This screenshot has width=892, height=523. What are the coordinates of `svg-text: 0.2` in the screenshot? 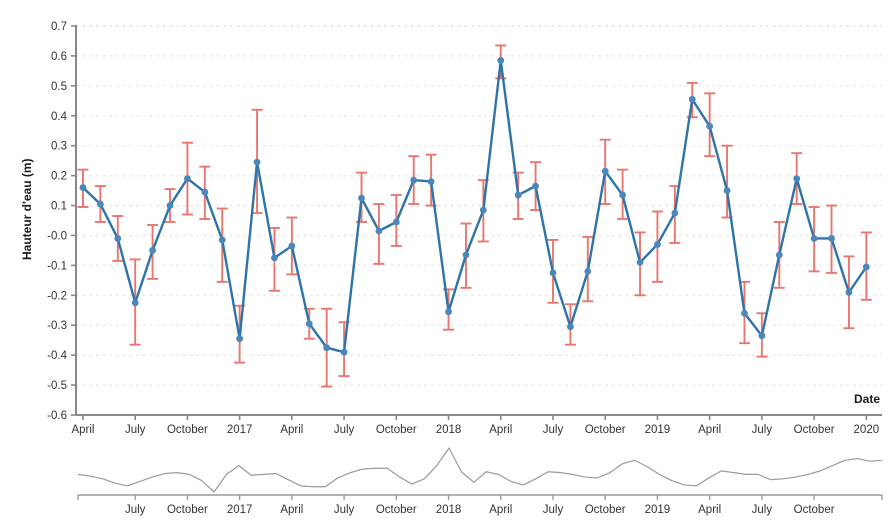 It's located at (59, 177).